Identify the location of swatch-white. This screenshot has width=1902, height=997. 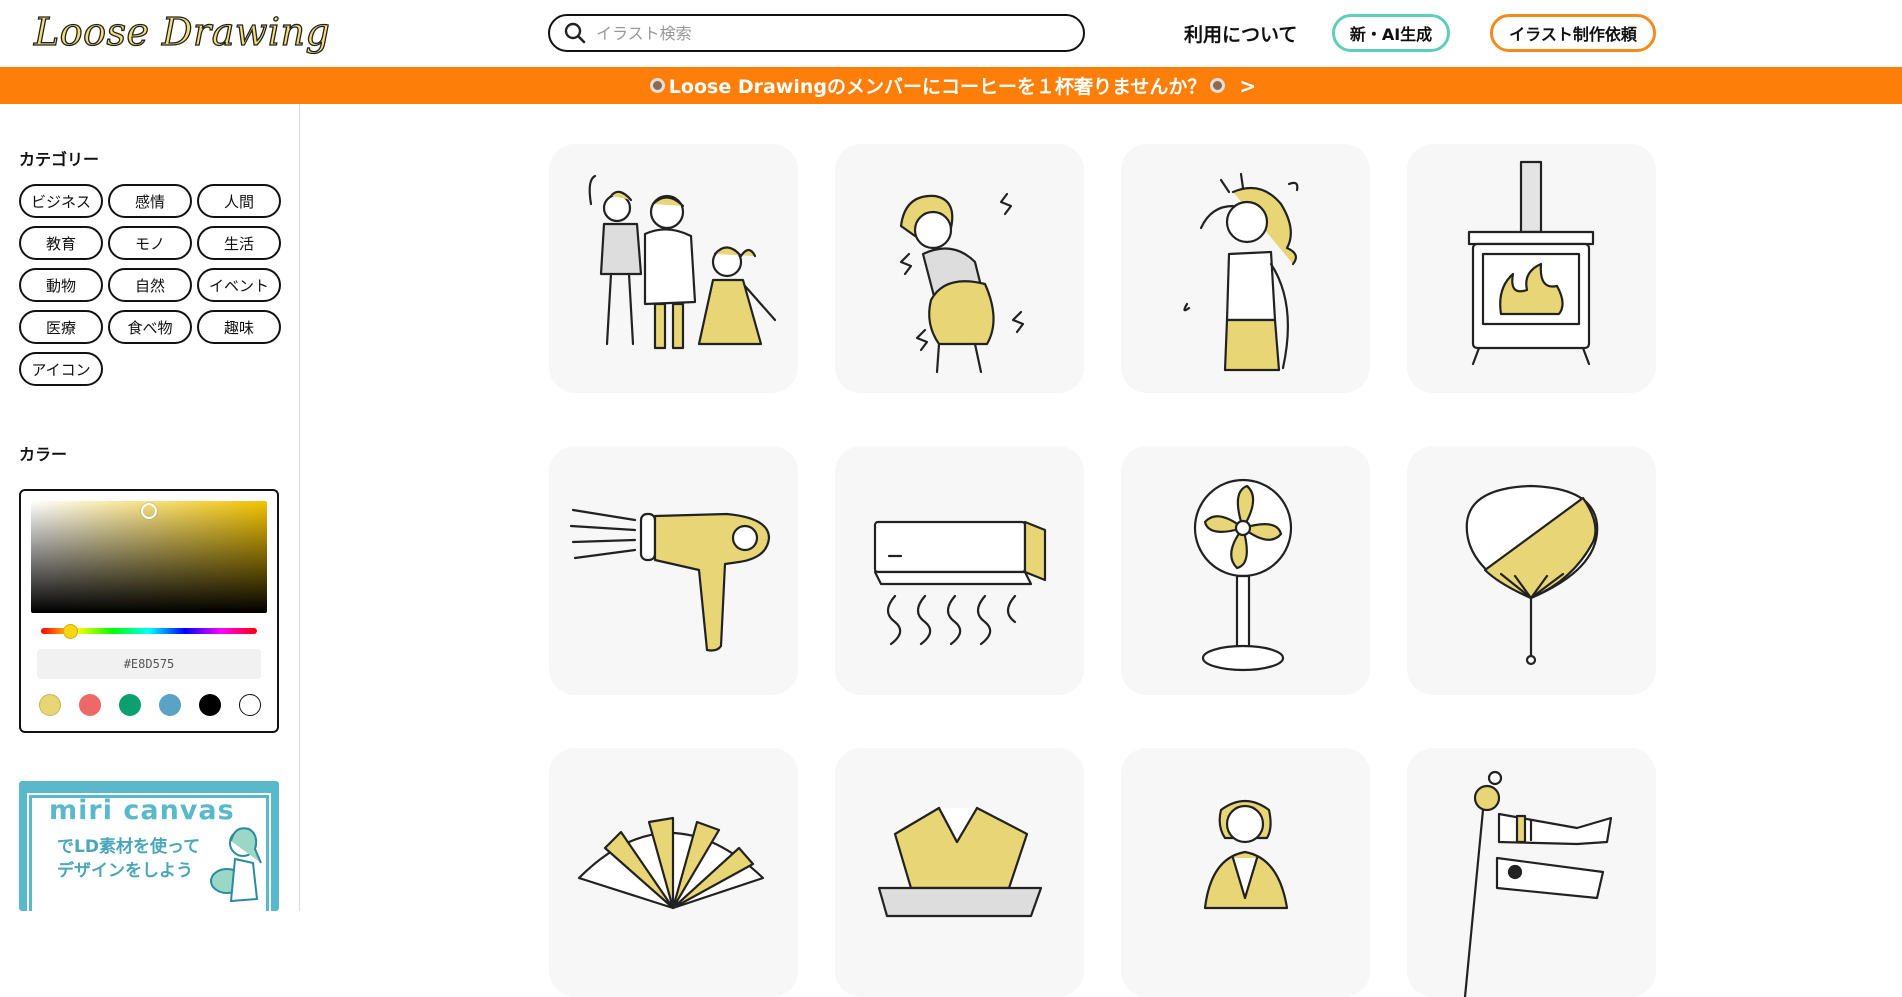
(250, 705).